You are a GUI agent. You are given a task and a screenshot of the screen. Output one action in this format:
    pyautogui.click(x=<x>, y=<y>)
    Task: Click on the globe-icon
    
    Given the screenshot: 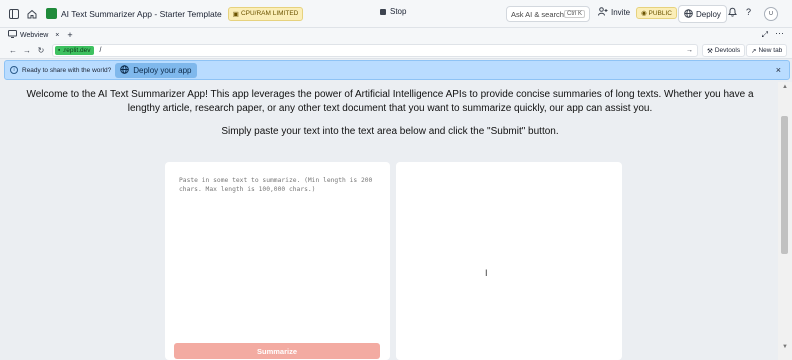 What is the action you would take?
    pyautogui.click(x=125, y=70)
    